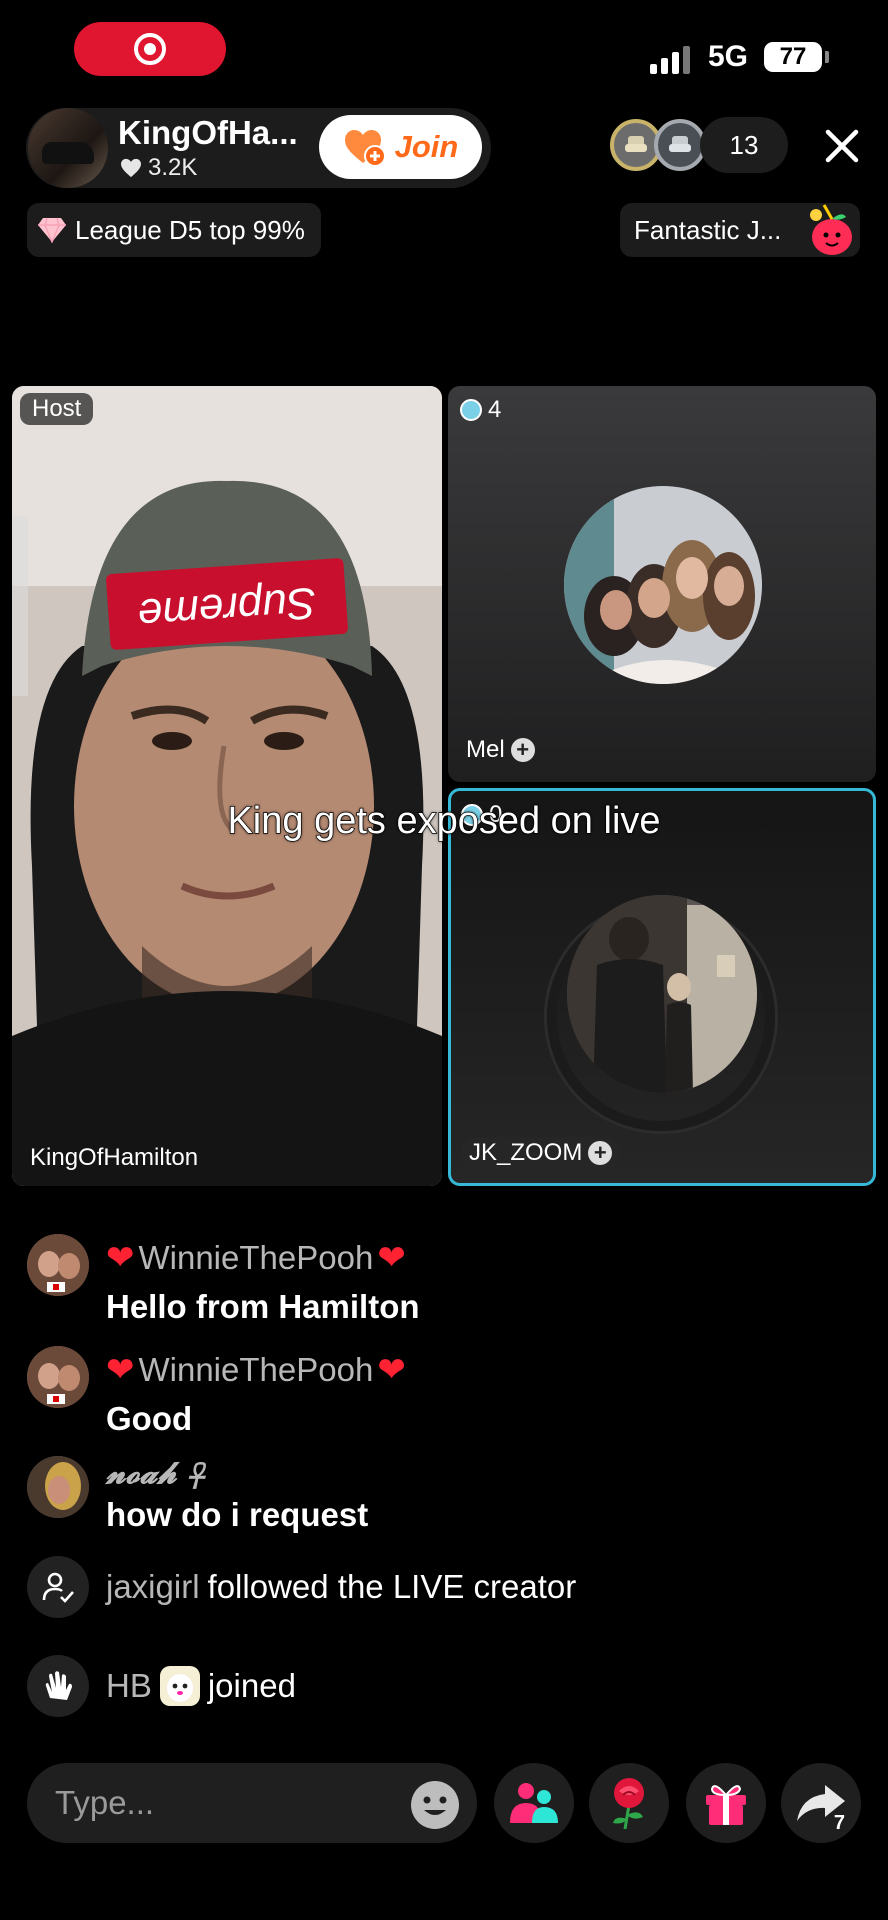 The image size is (888, 1920). I want to click on gift-button, so click(726, 1803).